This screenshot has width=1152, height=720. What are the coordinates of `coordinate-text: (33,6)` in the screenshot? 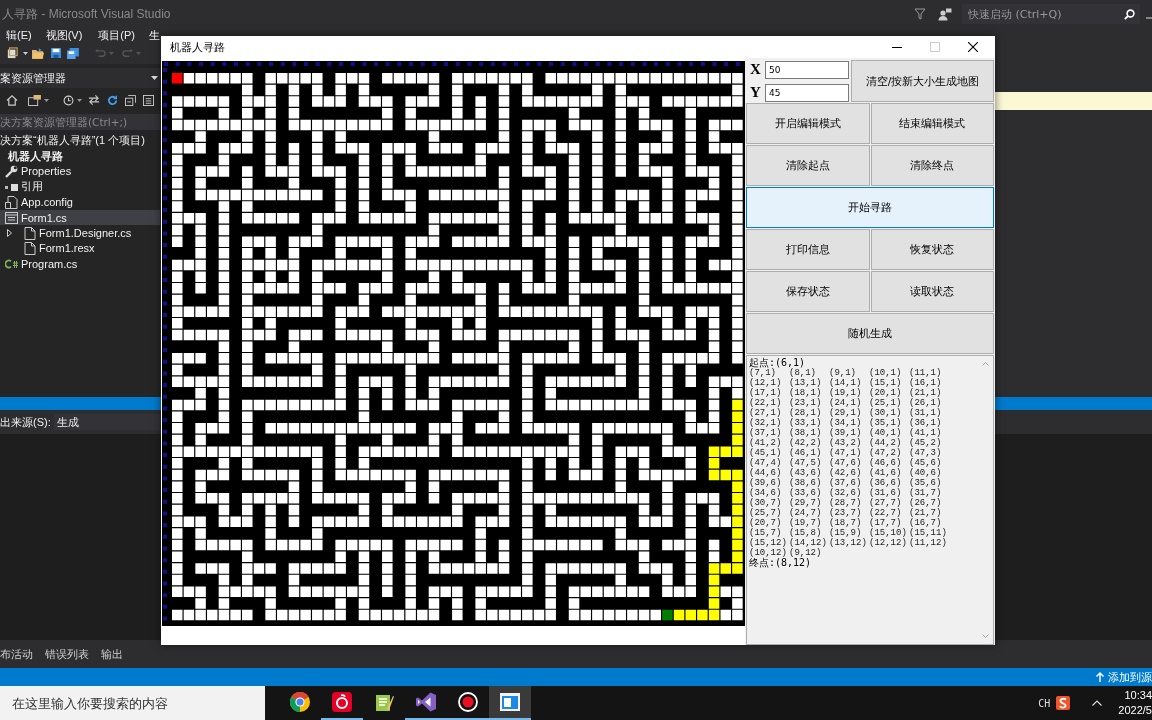 It's located at (806, 493).